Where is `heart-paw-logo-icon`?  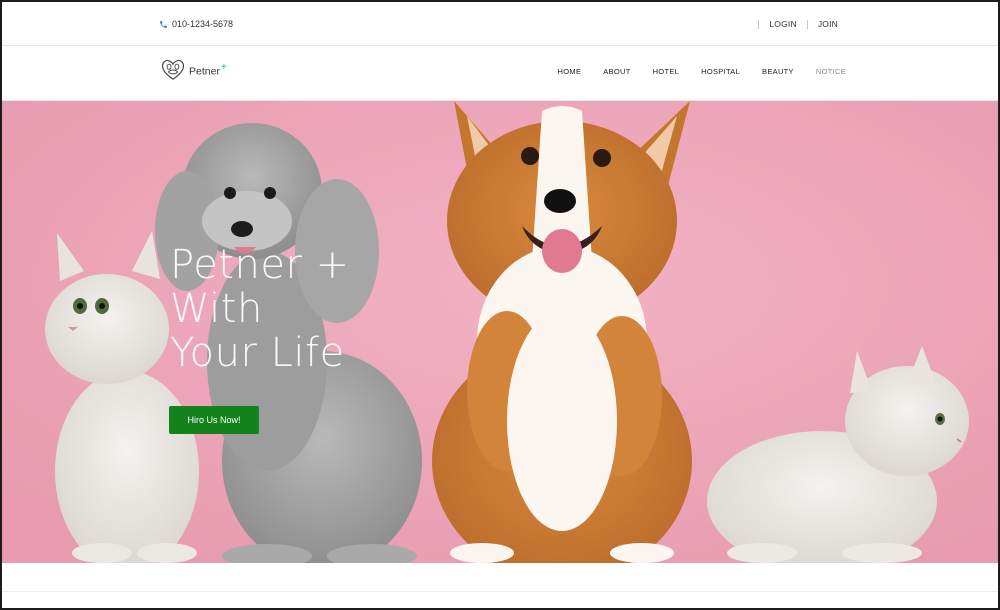 heart-paw-logo-icon is located at coordinates (173, 69).